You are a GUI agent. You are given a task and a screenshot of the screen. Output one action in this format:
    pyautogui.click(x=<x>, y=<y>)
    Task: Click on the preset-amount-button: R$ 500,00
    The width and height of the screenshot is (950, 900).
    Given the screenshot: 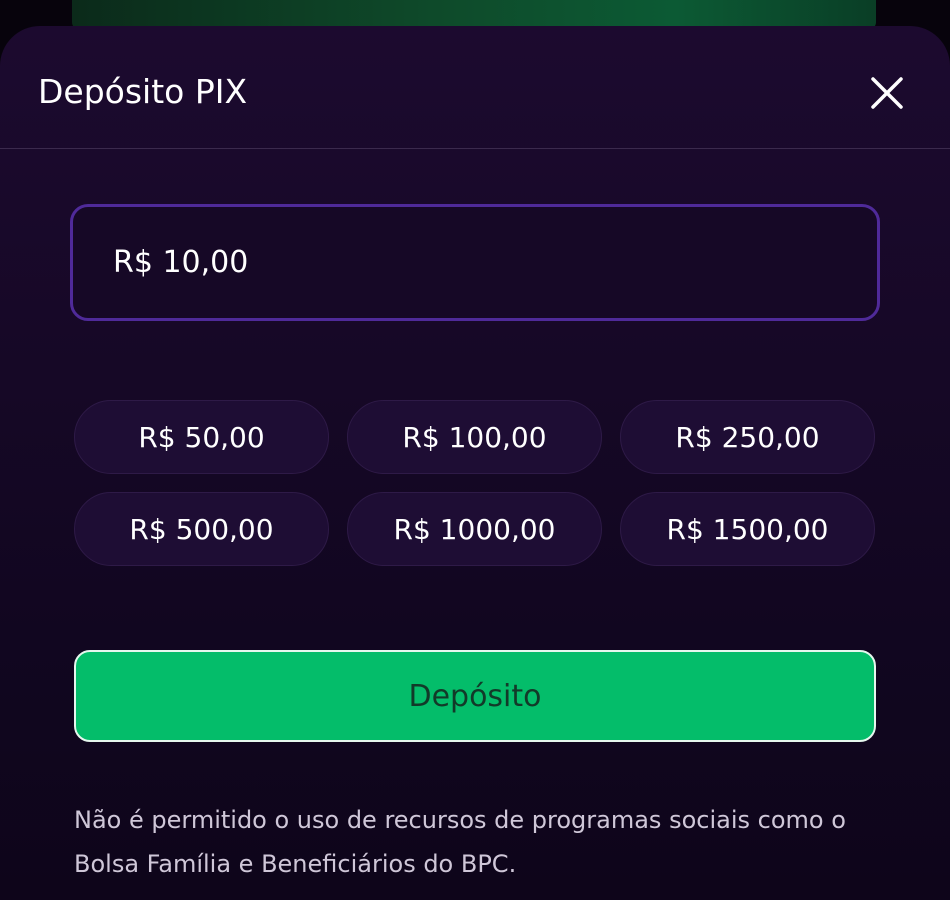 What is the action you would take?
    pyautogui.click(x=201, y=529)
    